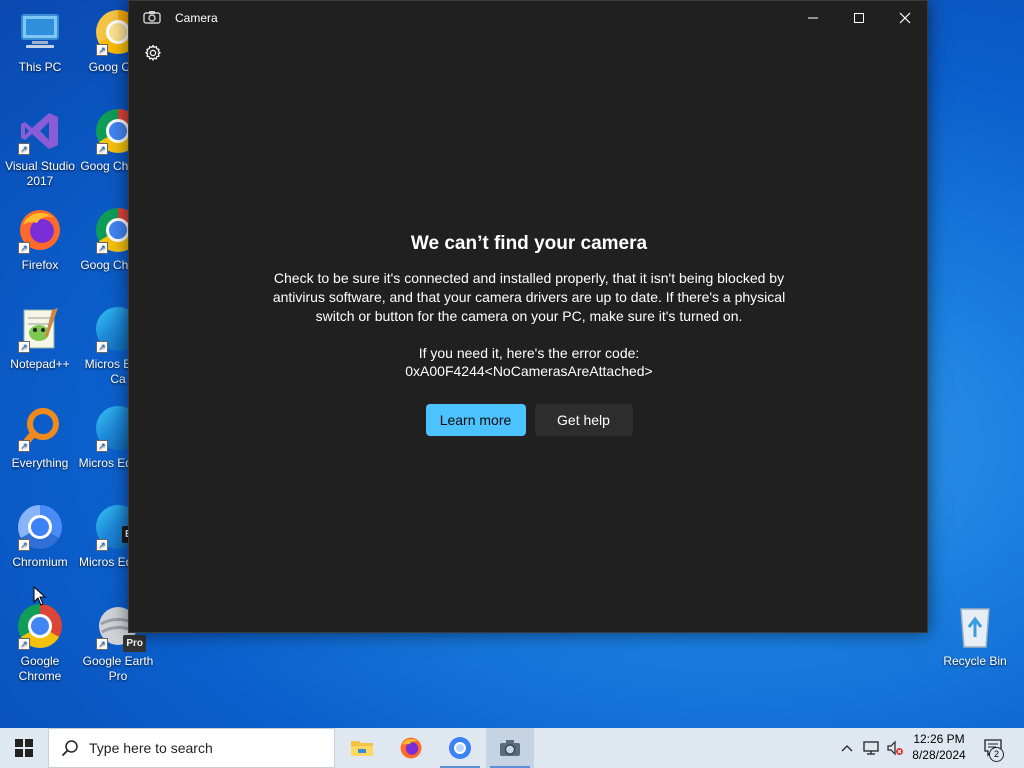 This screenshot has width=1024, height=768. Describe the element at coordinates (40, 598) in the screenshot. I see `mouse-cursor-icon` at that location.